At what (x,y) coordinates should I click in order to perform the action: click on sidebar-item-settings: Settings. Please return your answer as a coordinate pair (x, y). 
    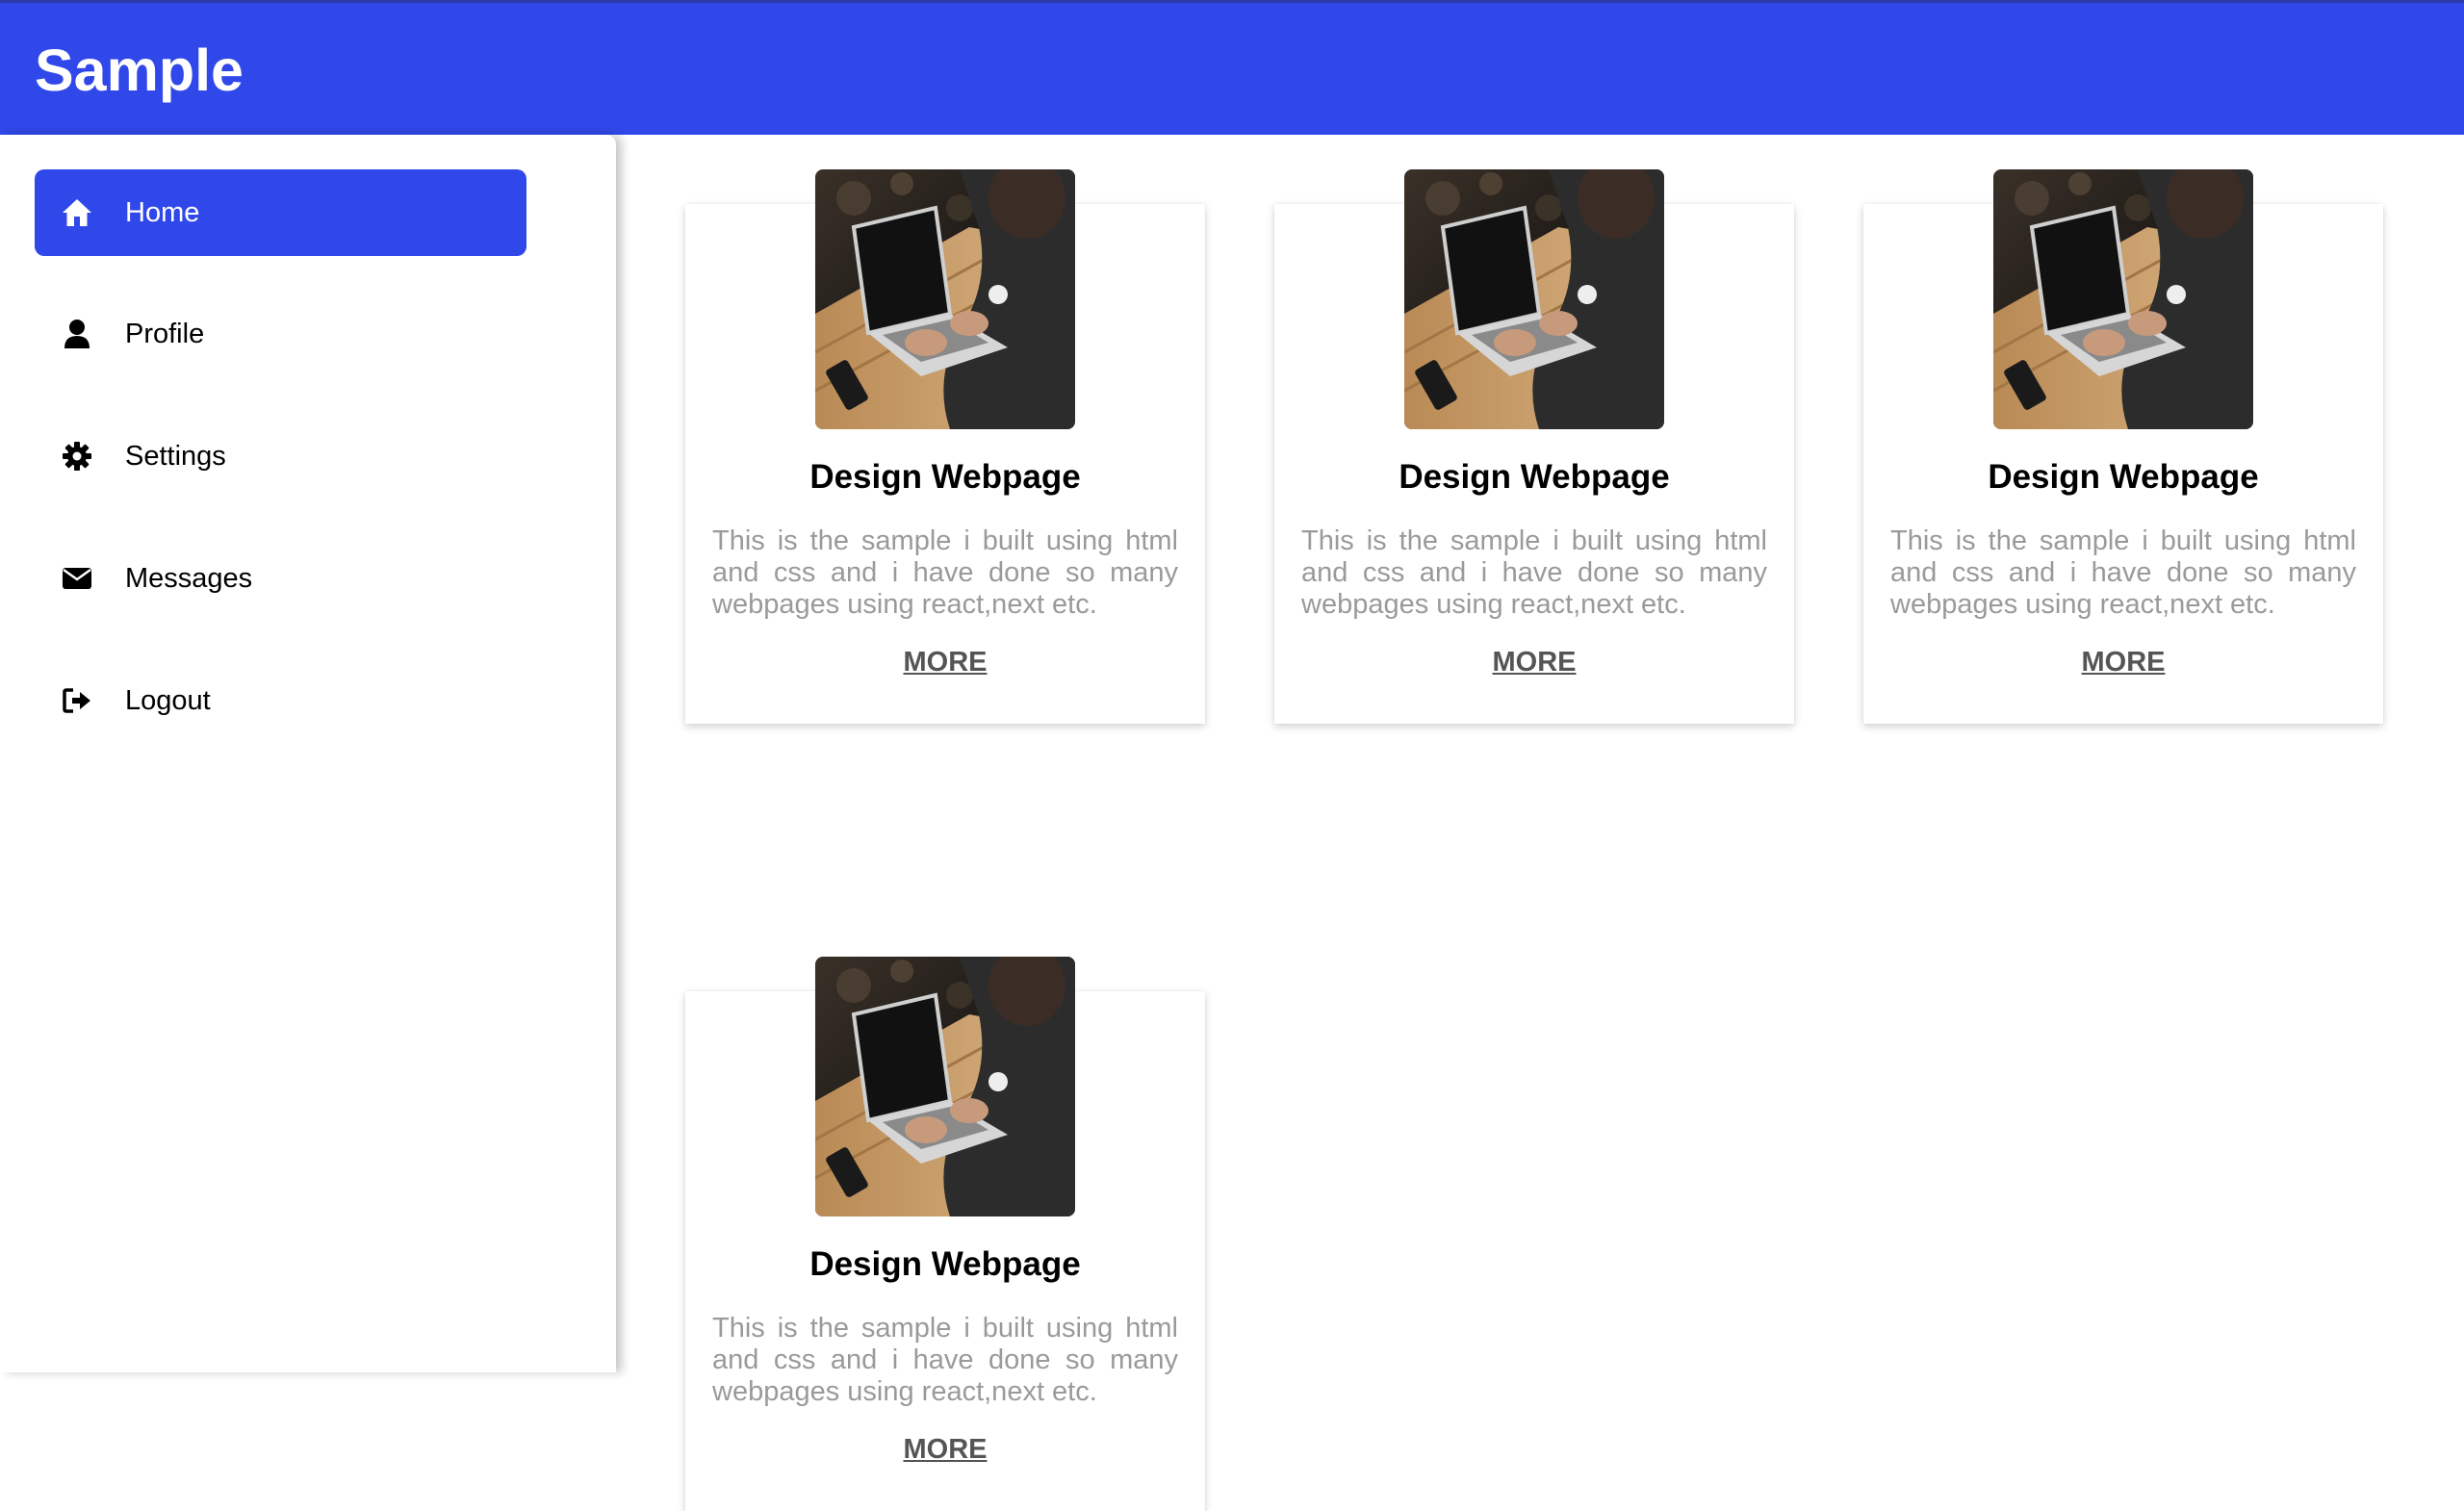
    Looking at the image, I should click on (280, 456).